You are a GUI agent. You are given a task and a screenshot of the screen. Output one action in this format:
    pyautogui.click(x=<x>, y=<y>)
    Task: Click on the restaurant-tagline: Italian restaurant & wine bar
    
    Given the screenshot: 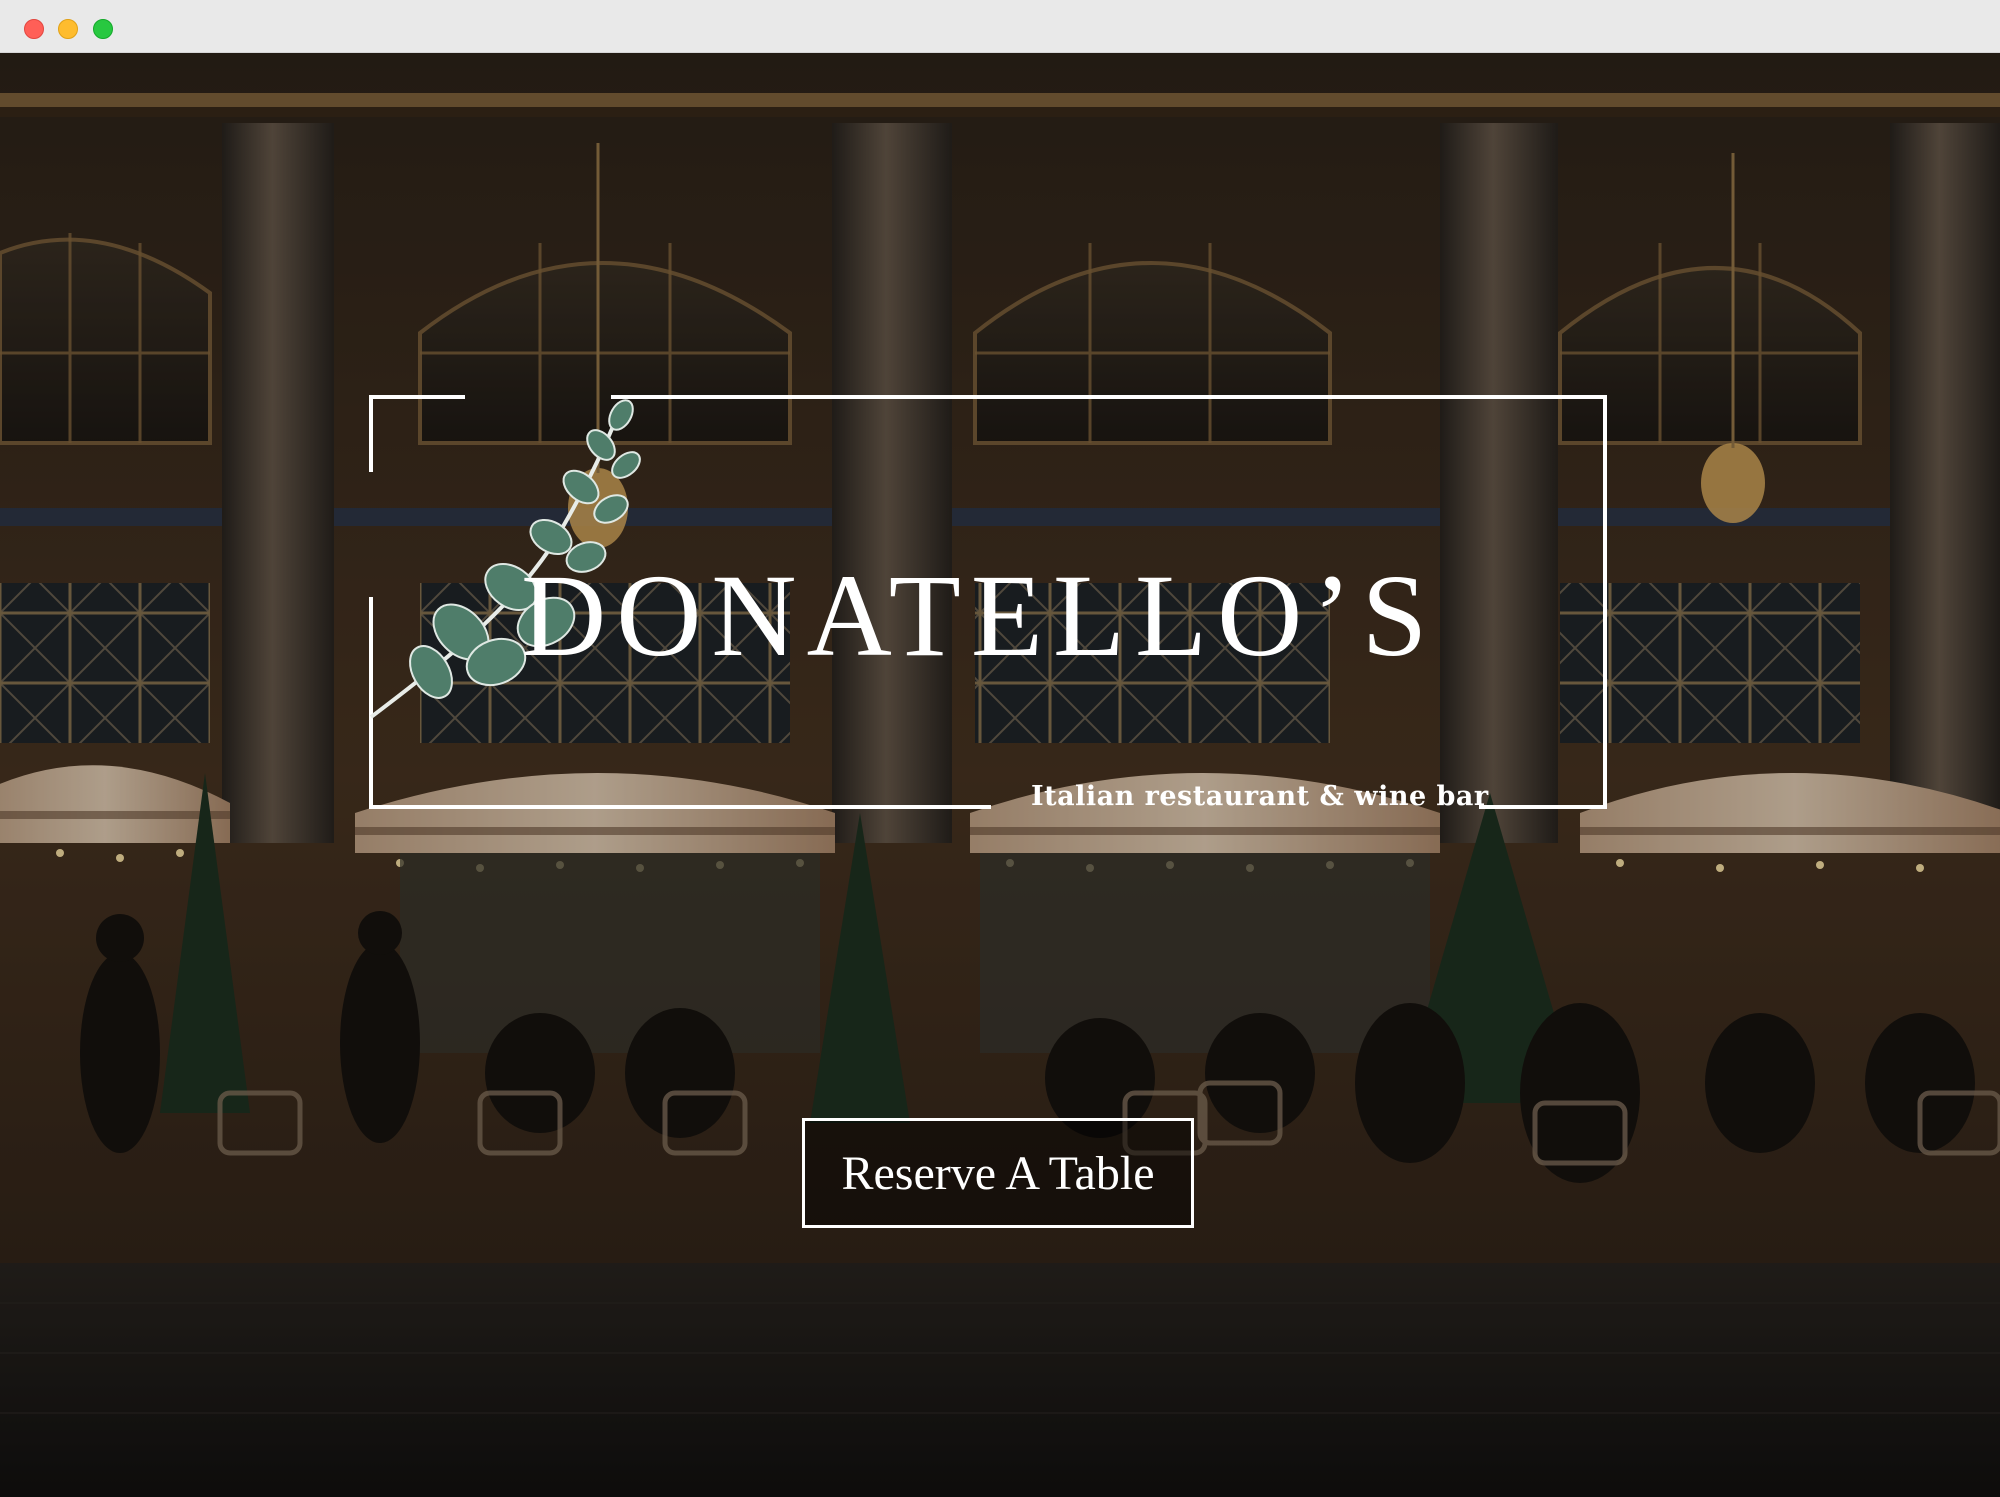 What is the action you would take?
    pyautogui.click(x=1260, y=796)
    